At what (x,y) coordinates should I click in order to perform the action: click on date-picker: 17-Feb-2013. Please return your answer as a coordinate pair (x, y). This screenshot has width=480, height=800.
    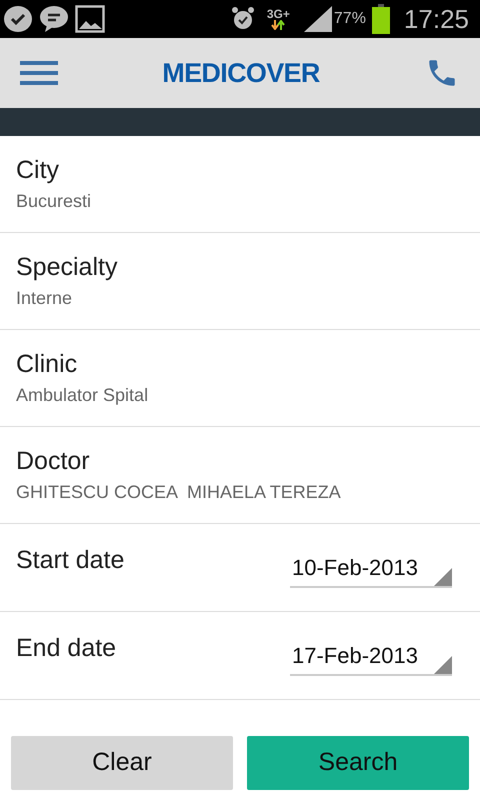
    Looking at the image, I should click on (371, 657).